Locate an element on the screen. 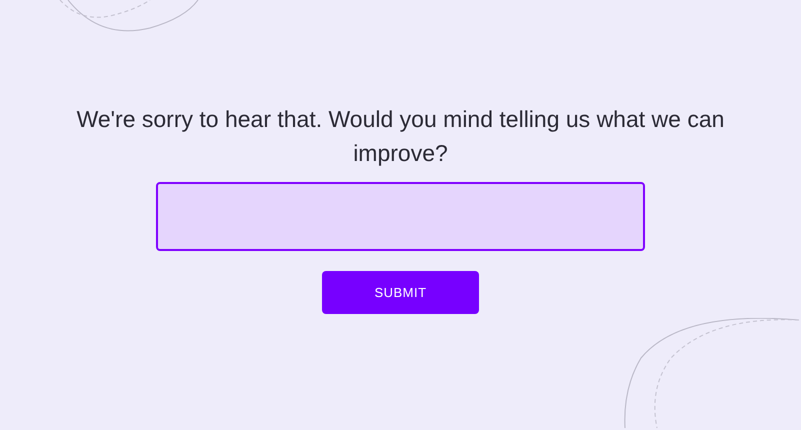 This screenshot has height=430, width=801. feedback-input-field is located at coordinates (400, 216).